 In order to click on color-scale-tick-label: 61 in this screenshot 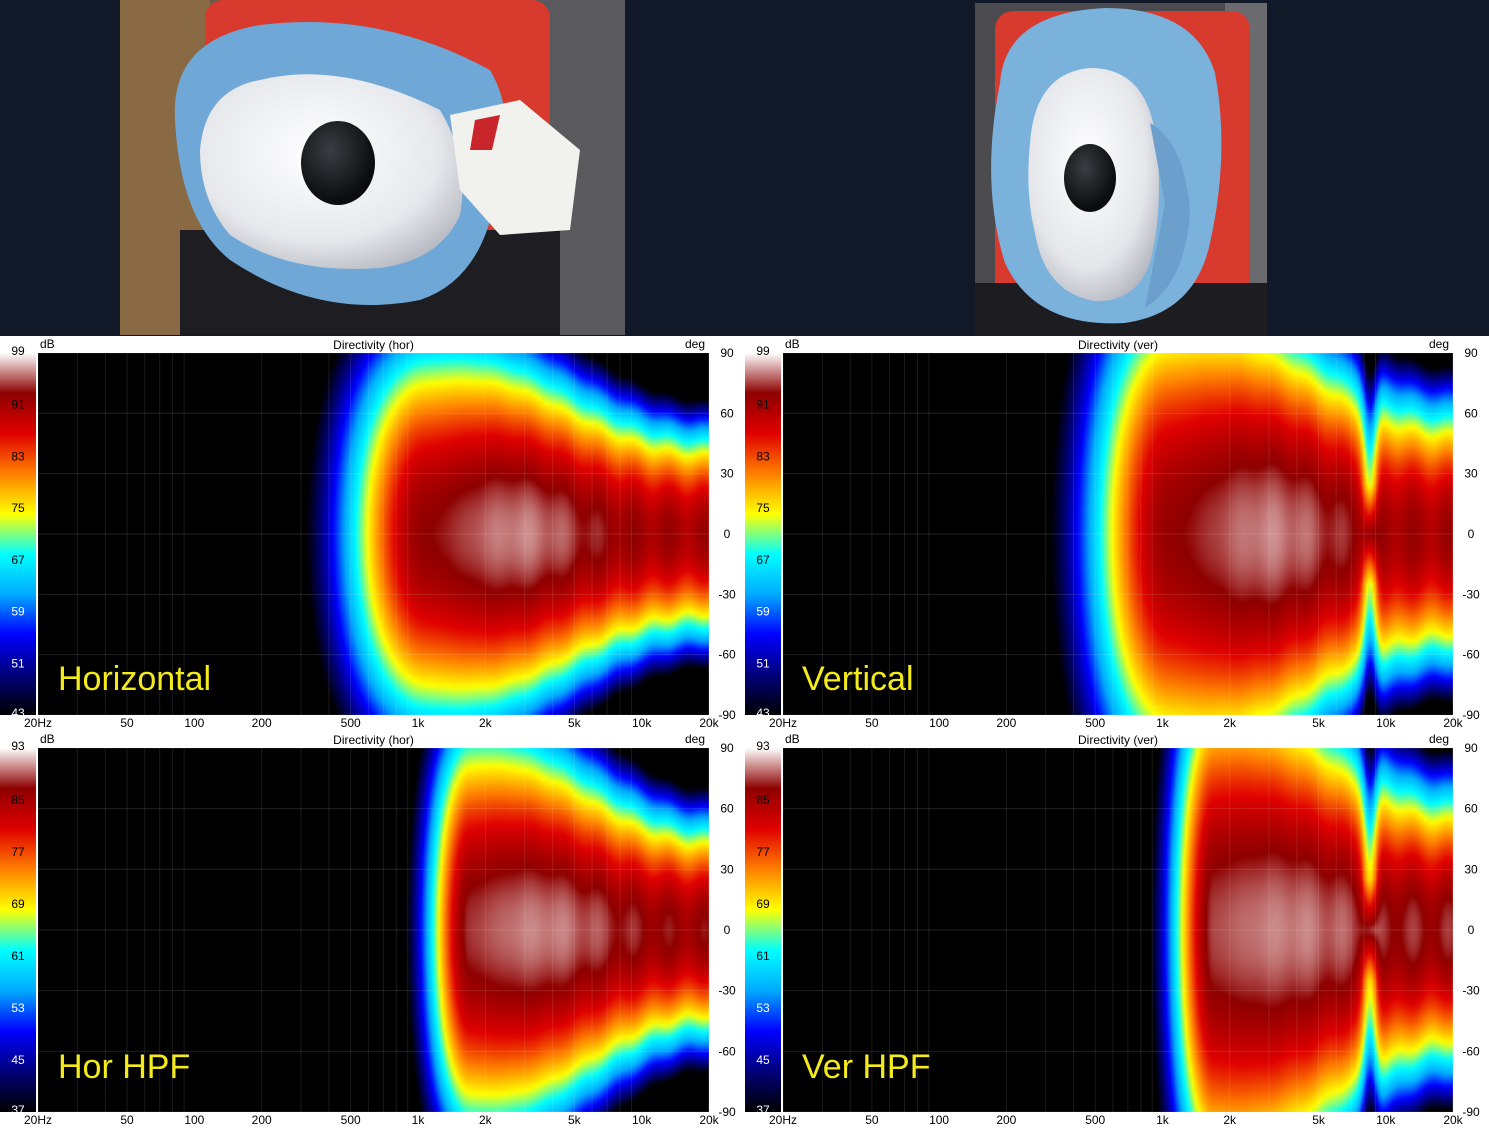, I will do `click(18, 956)`.